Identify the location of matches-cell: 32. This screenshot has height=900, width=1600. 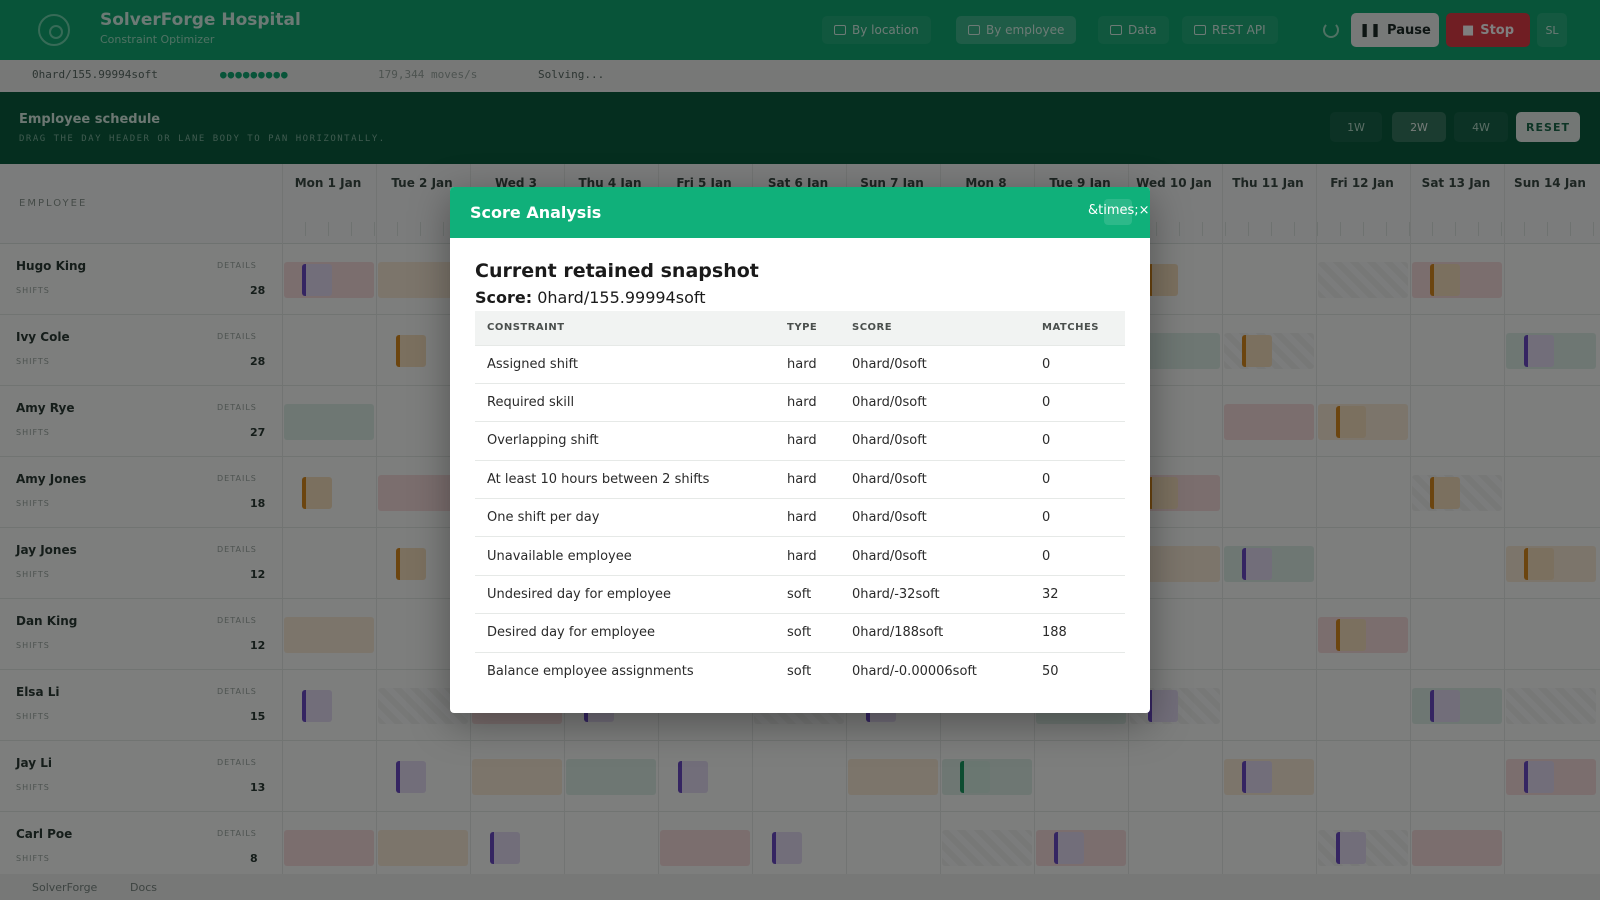
(1077, 594).